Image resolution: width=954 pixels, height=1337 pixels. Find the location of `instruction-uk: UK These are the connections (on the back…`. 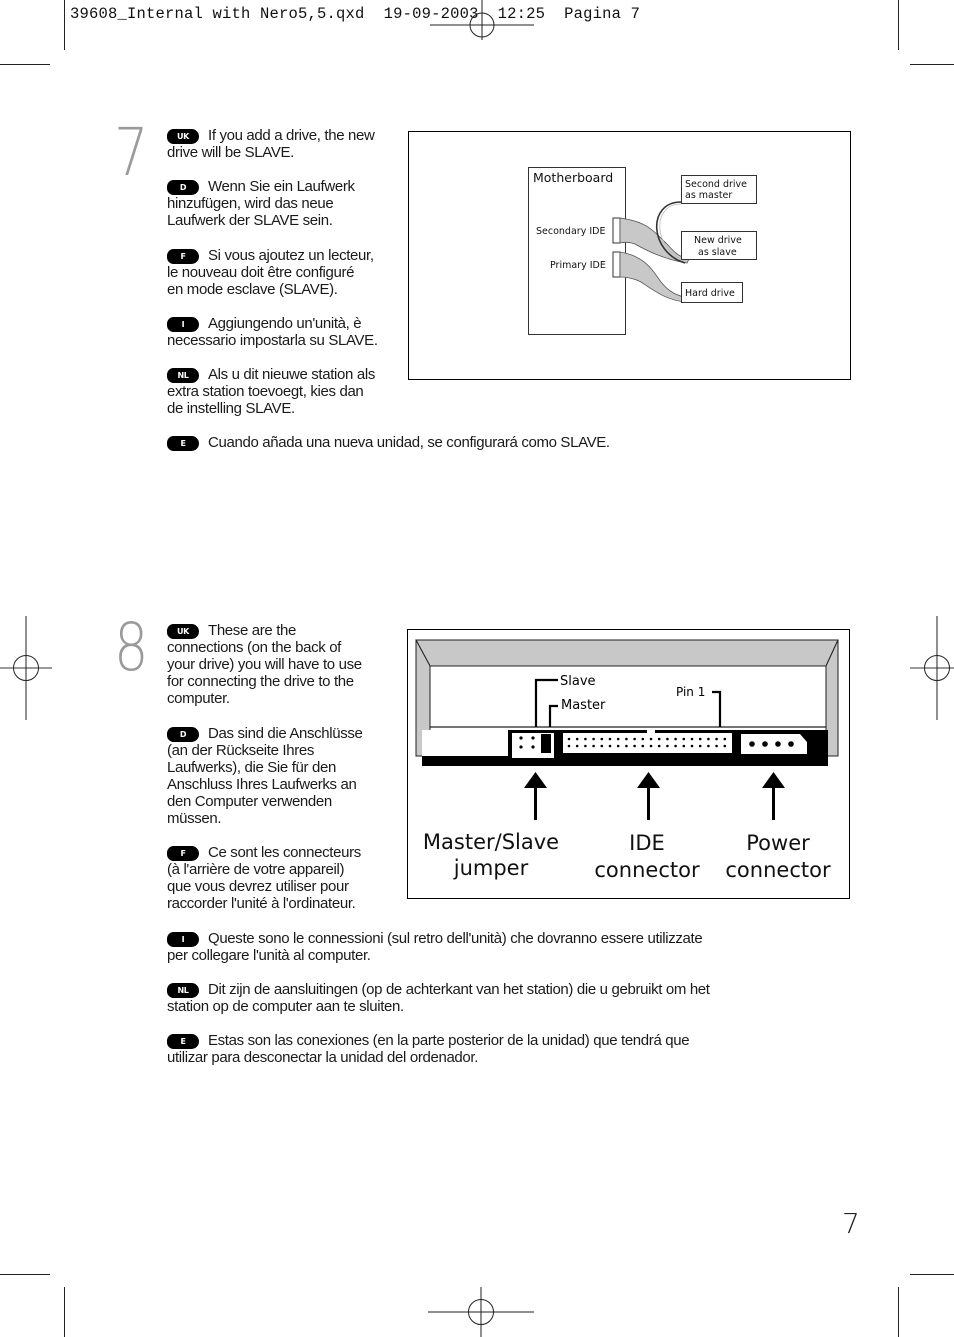

instruction-uk: UK These are the connections (on the back… is located at coordinates (284, 664).